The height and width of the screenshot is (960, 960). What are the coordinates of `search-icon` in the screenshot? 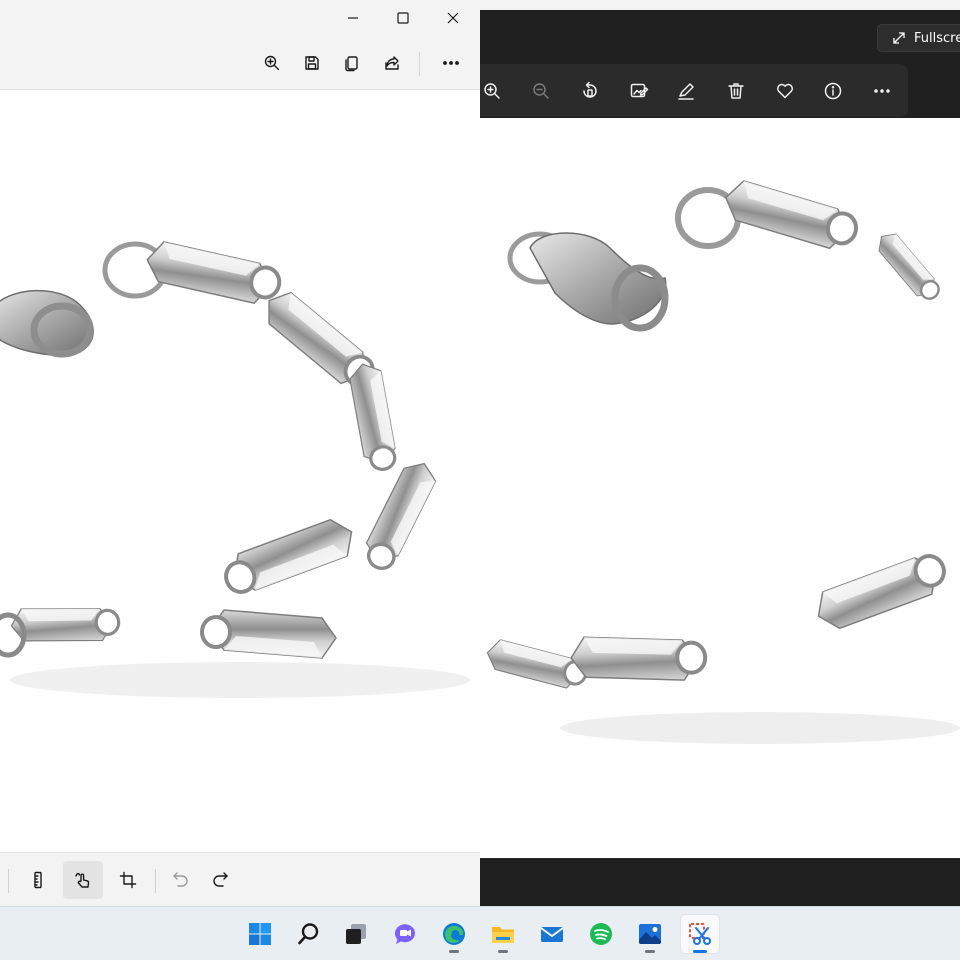 It's located at (309, 934).